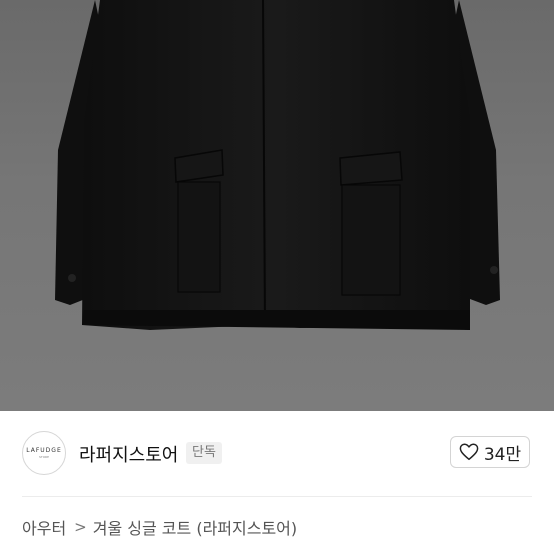 The width and height of the screenshot is (554, 554). I want to click on store-logo-text: LAFUDGE, so click(44, 450).